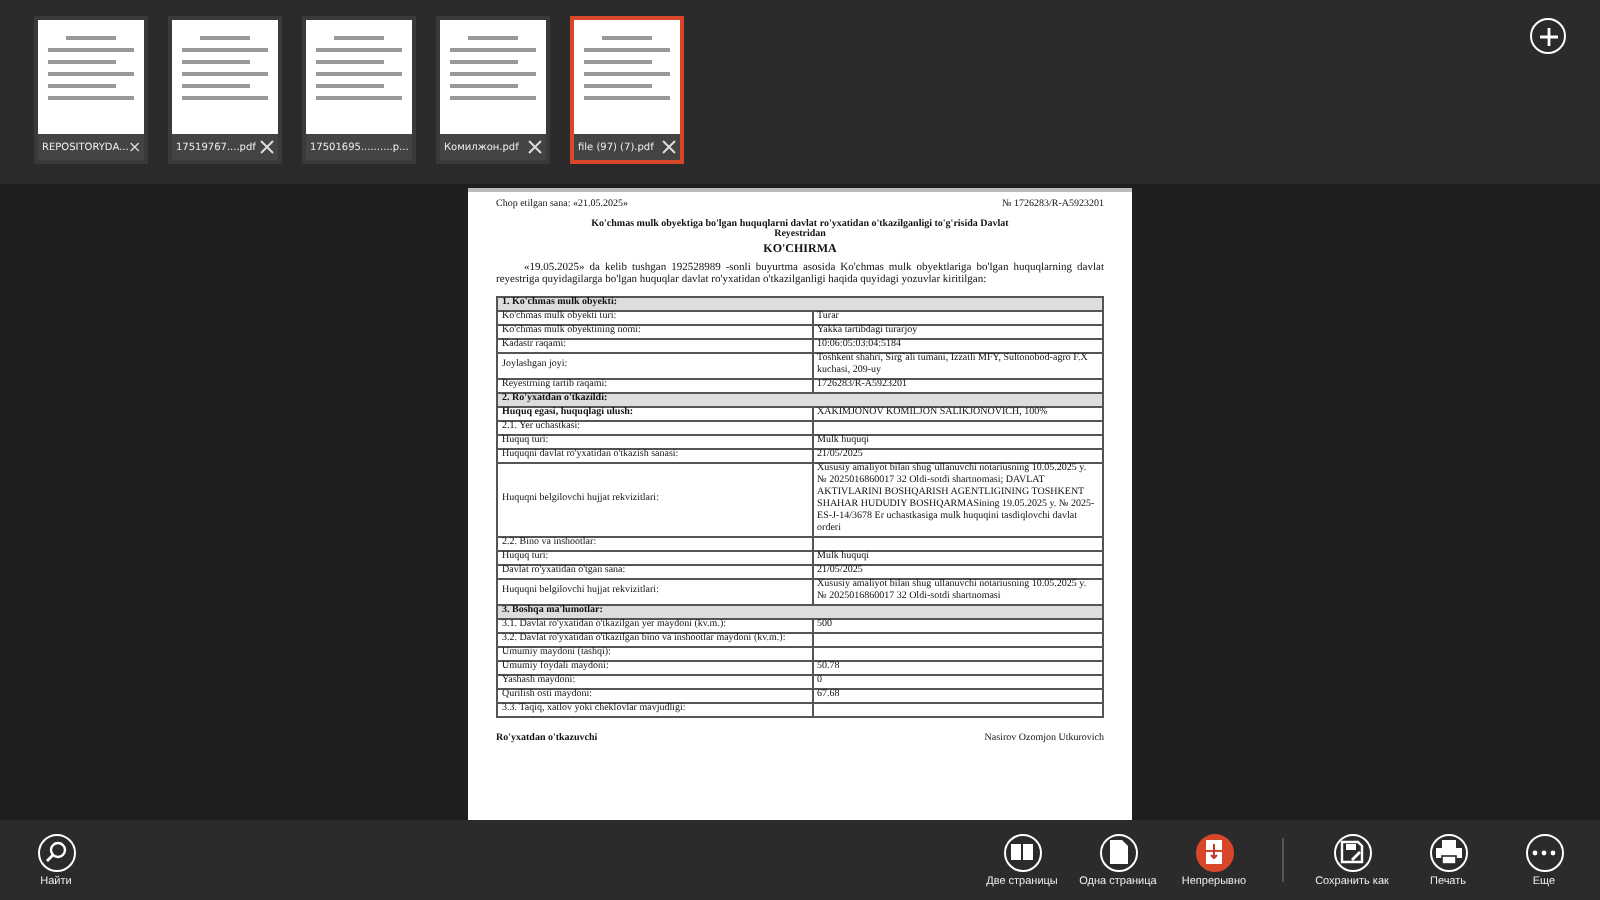  I want to click on page-icon, so click(1118, 852).